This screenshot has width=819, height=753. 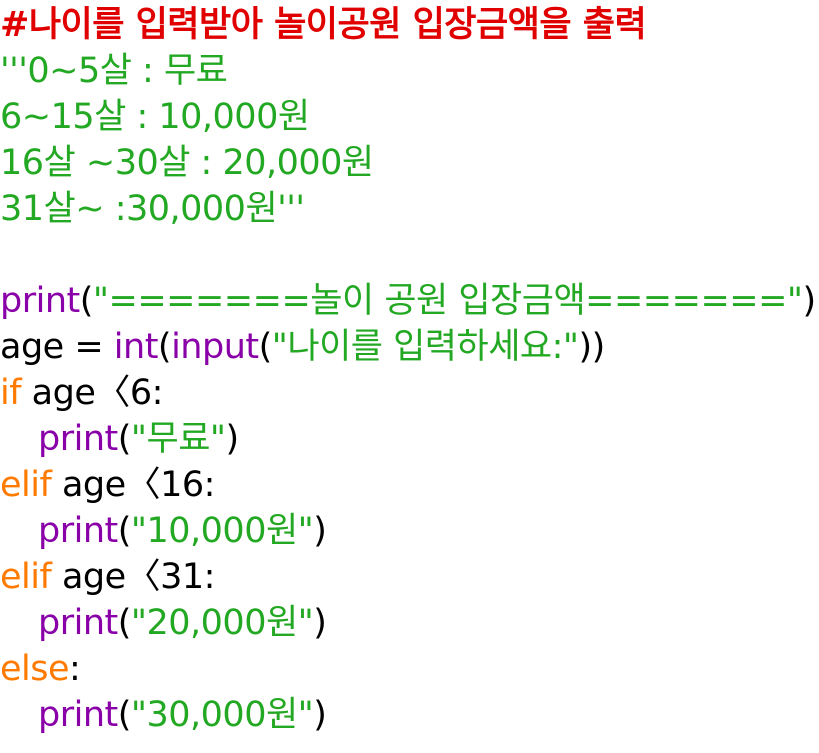 I want to click on code-docstring: 16살 ~30살 : 20,000원, so click(x=187, y=163).